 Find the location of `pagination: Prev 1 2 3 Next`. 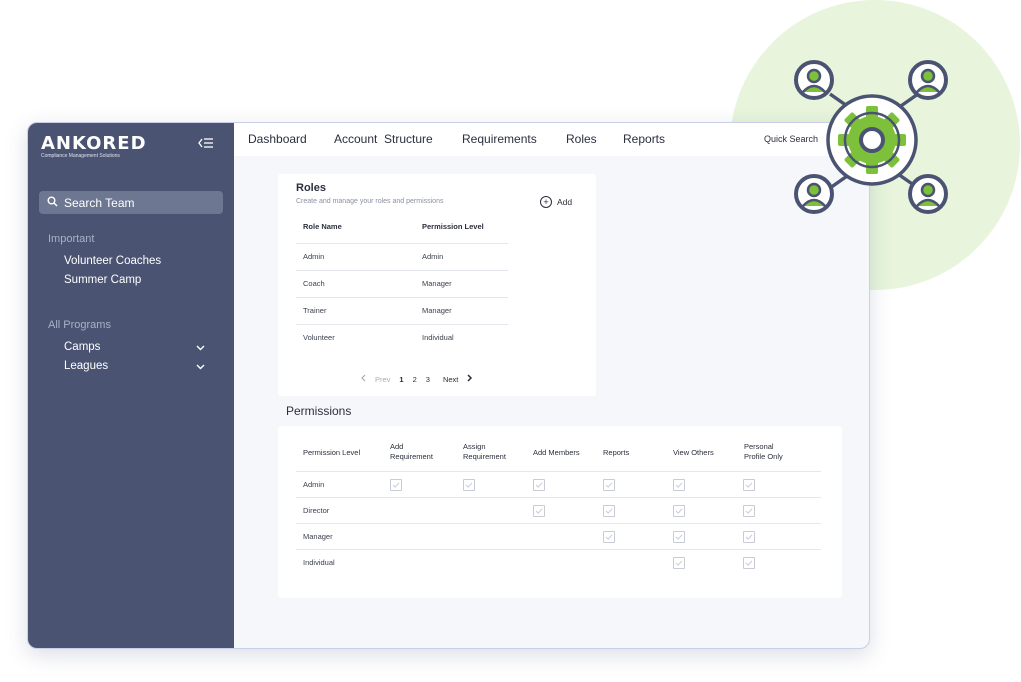

pagination: Prev 1 2 3 Next is located at coordinates (421, 379).